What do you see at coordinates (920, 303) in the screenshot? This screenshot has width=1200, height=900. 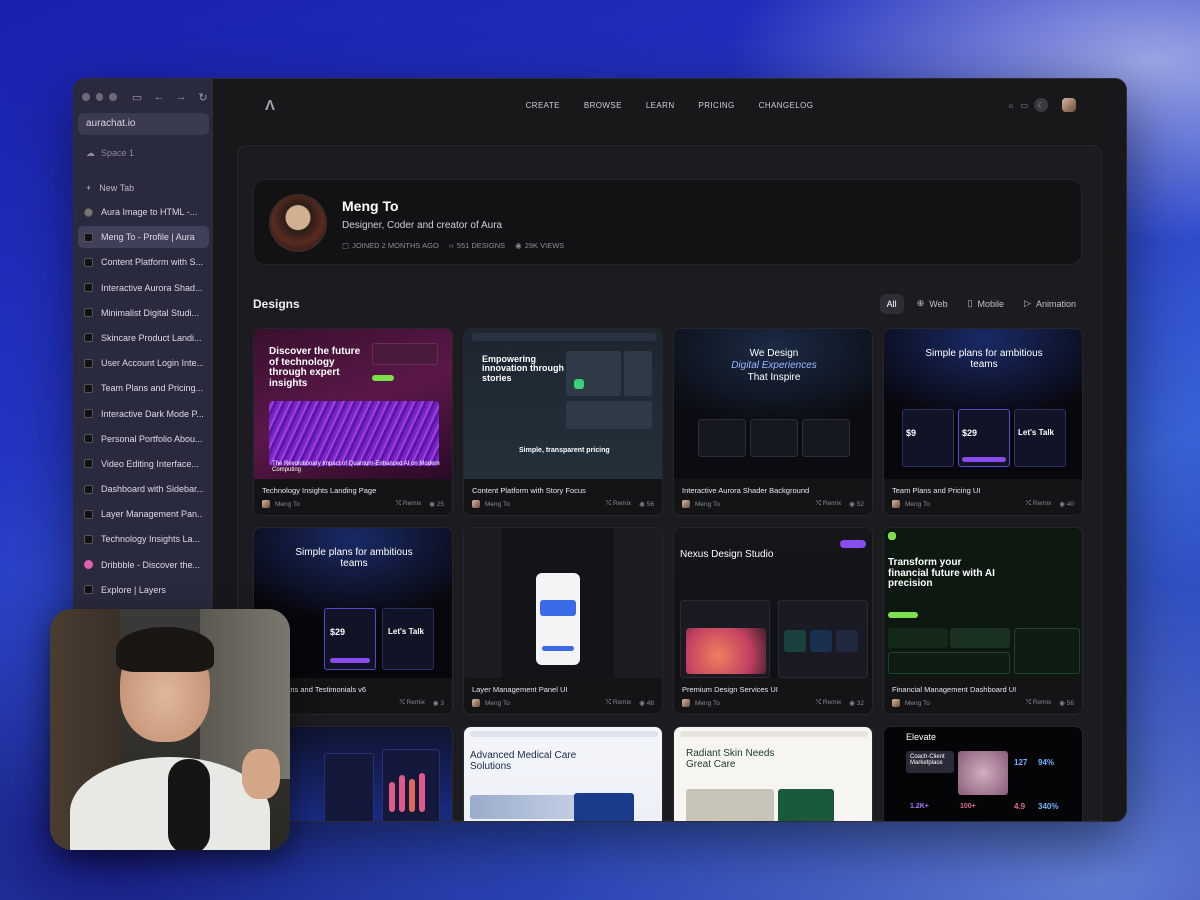 I see `globe-icon: ⊕` at bounding box center [920, 303].